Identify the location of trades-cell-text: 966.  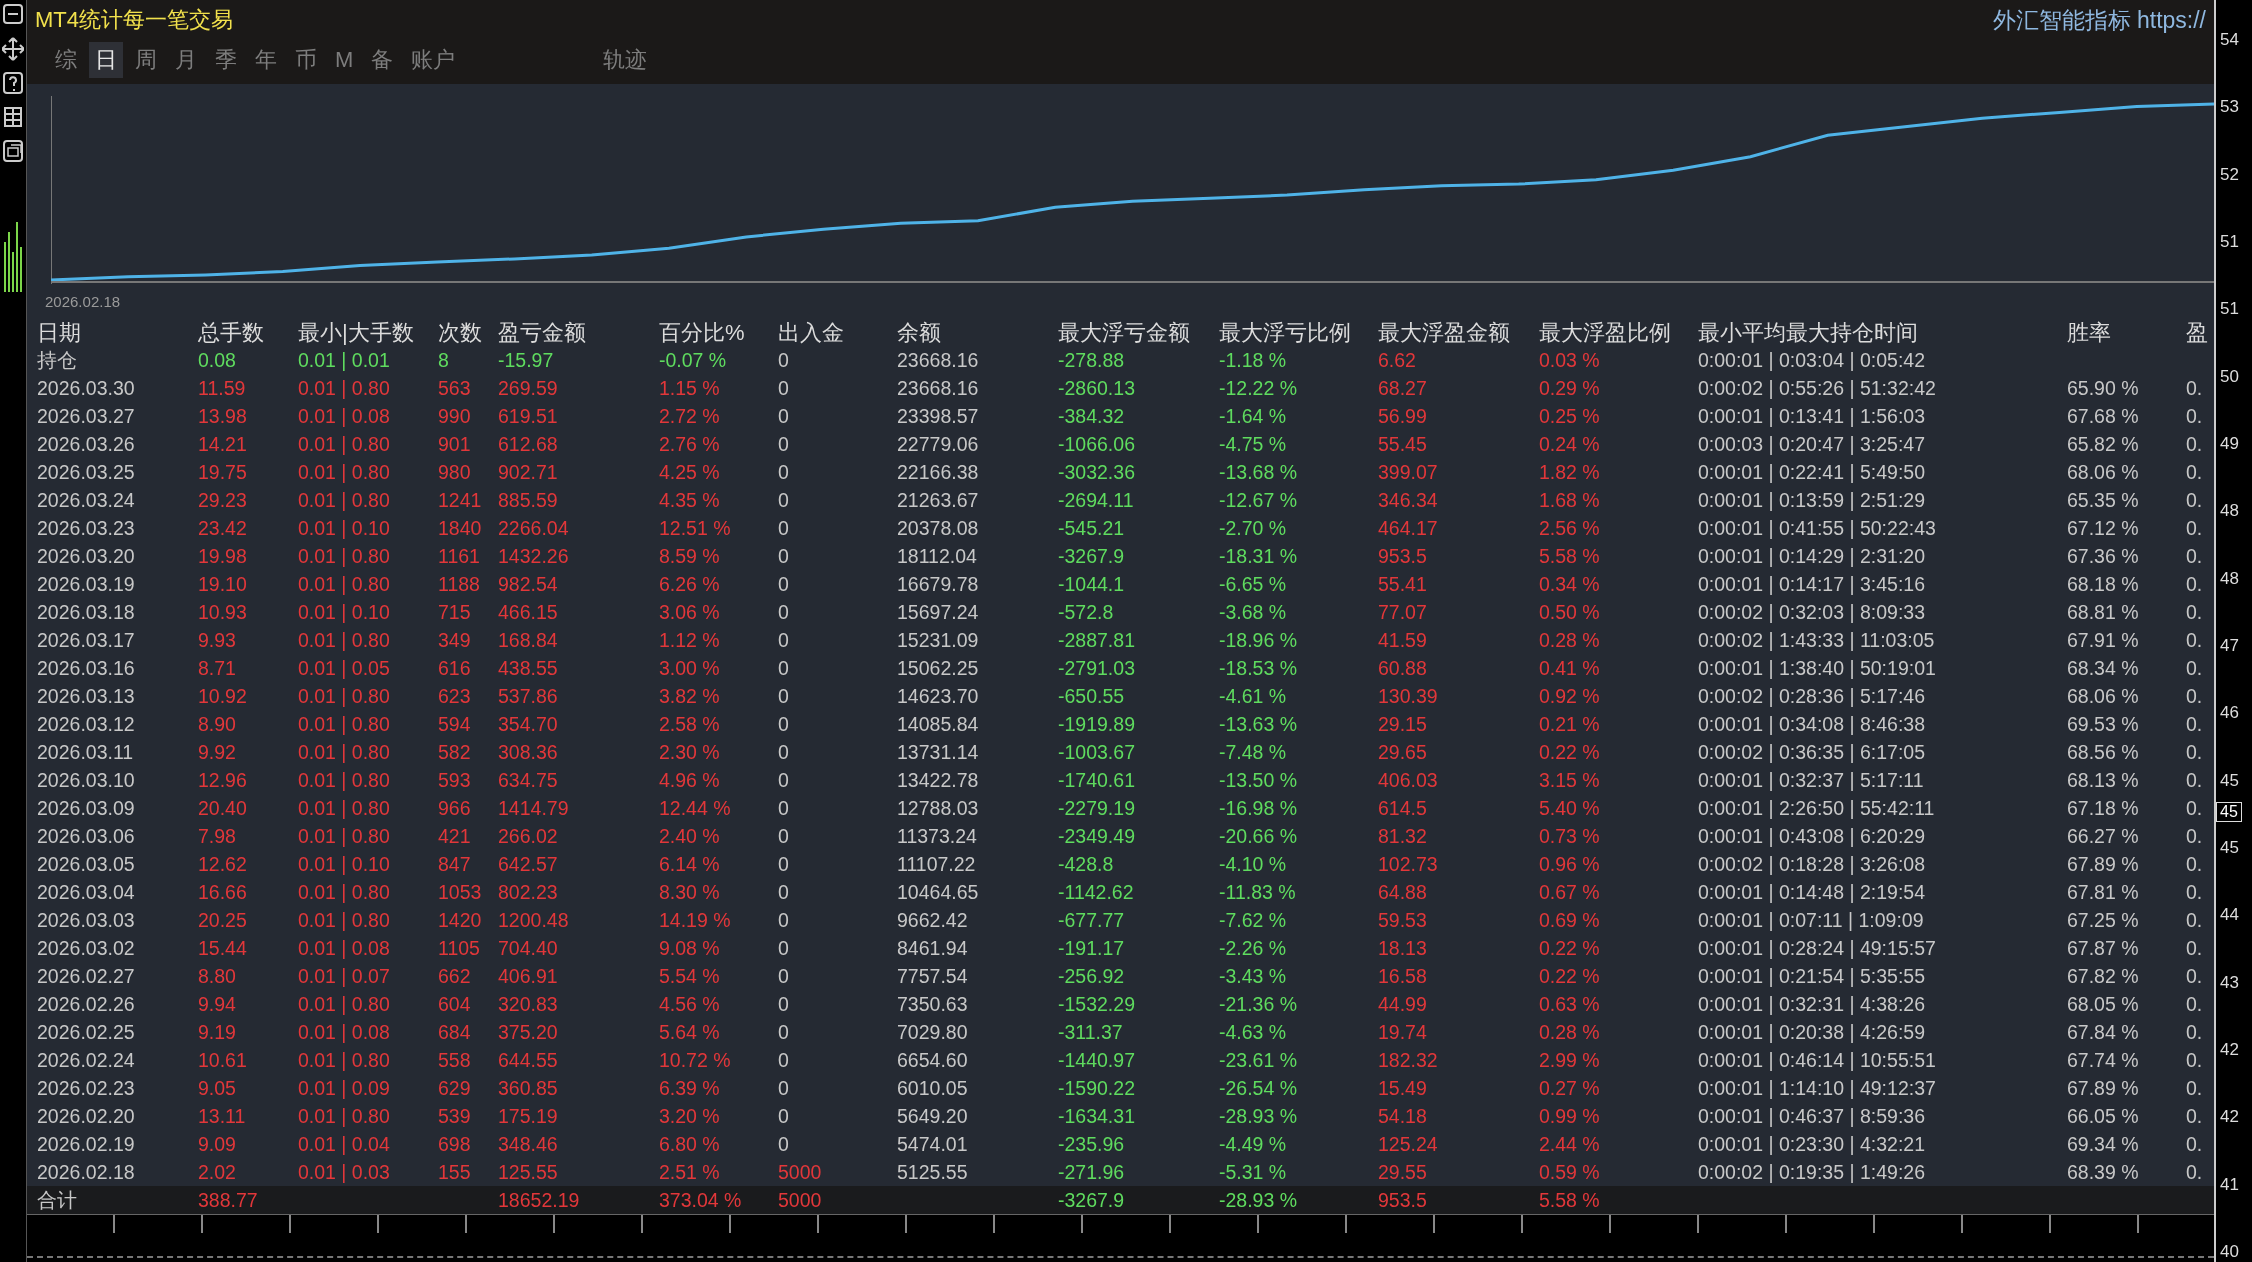
(455, 808).